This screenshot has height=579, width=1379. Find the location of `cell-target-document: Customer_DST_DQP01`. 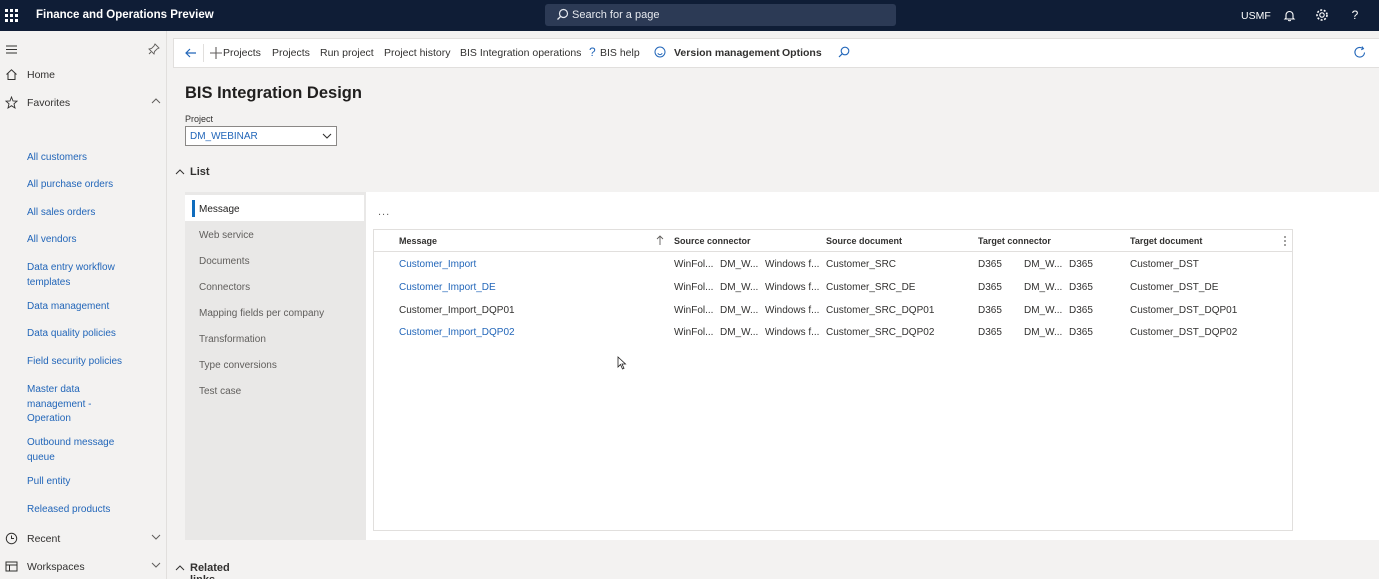

cell-target-document: Customer_DST_DQP01 is located at coordinates (1184, 310).